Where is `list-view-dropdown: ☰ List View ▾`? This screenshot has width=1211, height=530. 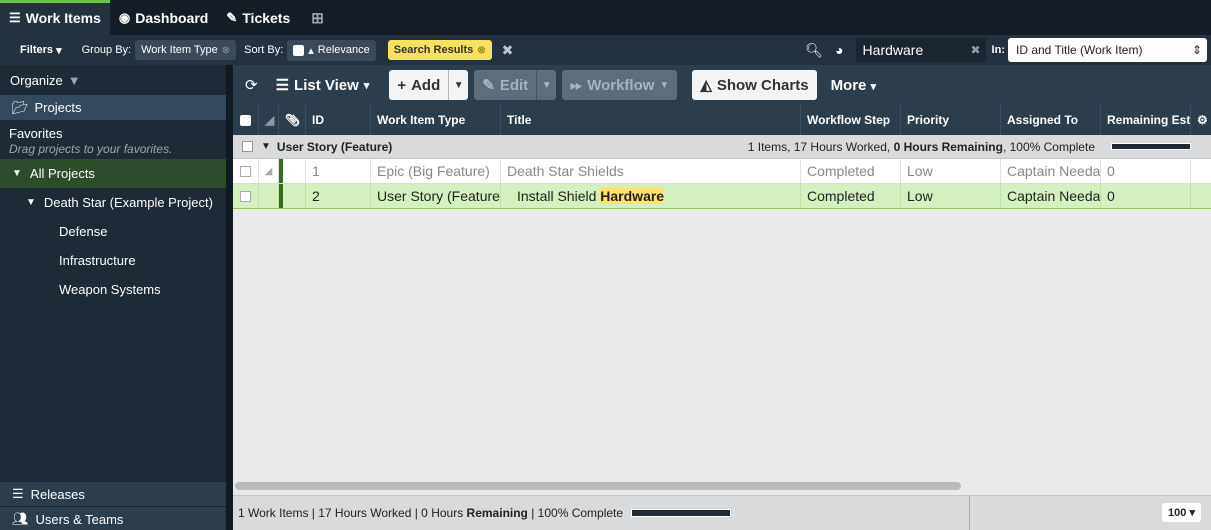 list-view-dropdown: ☰ List View ▾ is located at coordinates (323, 85).